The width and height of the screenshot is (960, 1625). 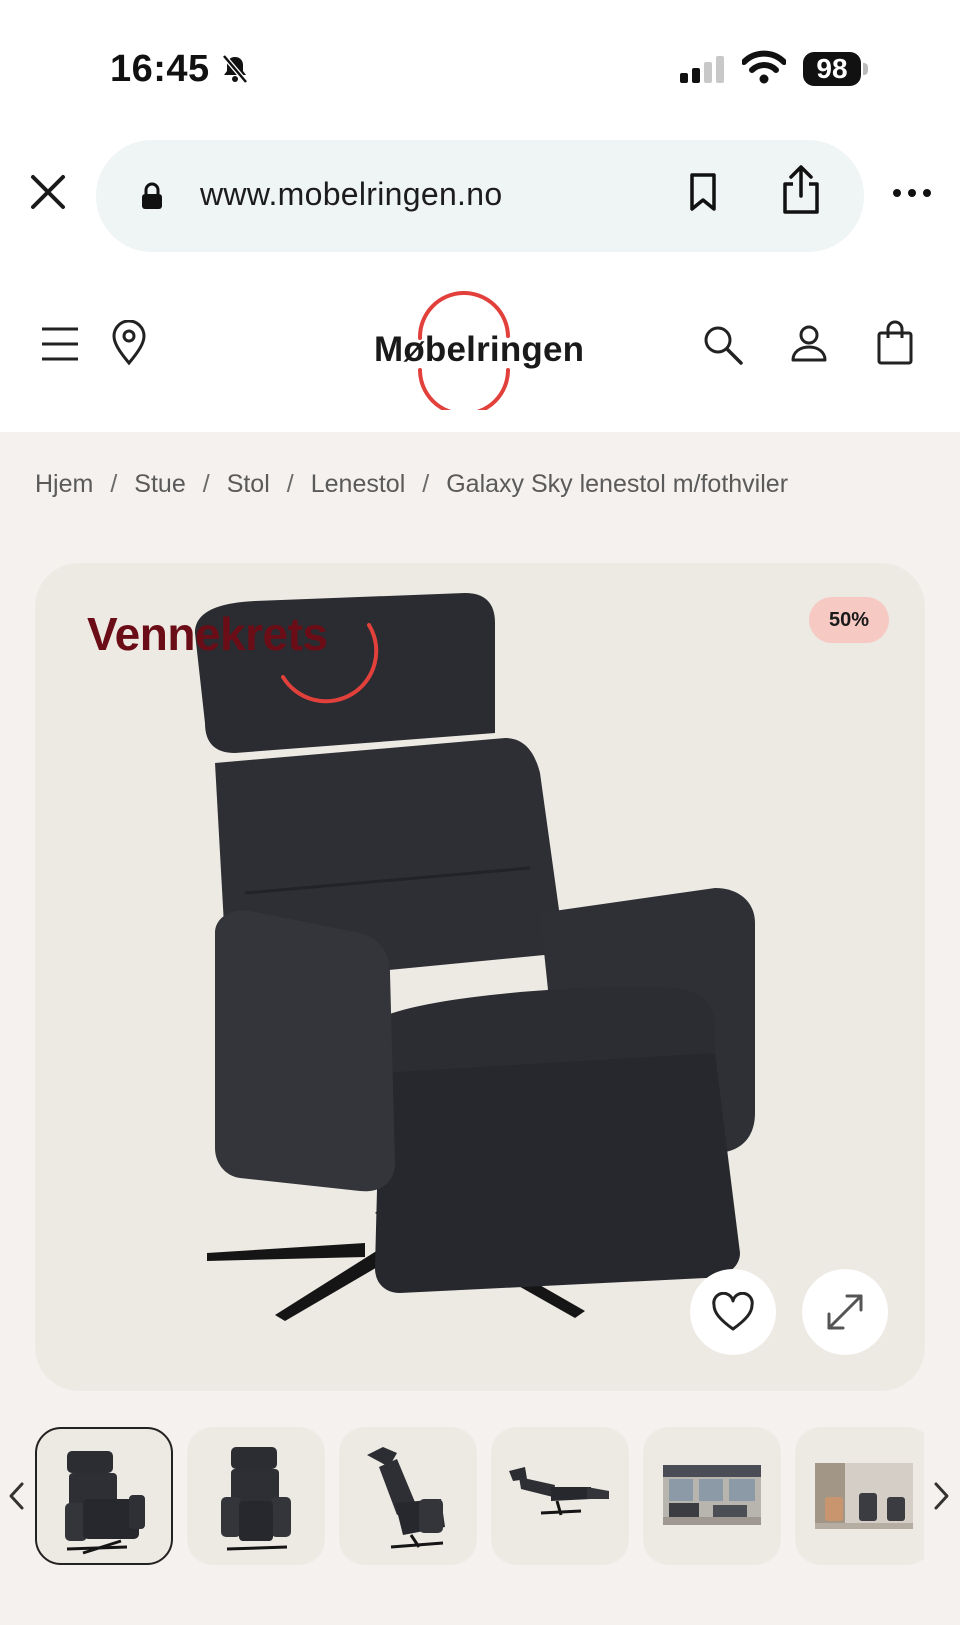 What do you see at coordinates (358, 484) in the screenshot?
I see `breadcrumb-item-lenestol: Lenestol` at bounding box center [358, 484].